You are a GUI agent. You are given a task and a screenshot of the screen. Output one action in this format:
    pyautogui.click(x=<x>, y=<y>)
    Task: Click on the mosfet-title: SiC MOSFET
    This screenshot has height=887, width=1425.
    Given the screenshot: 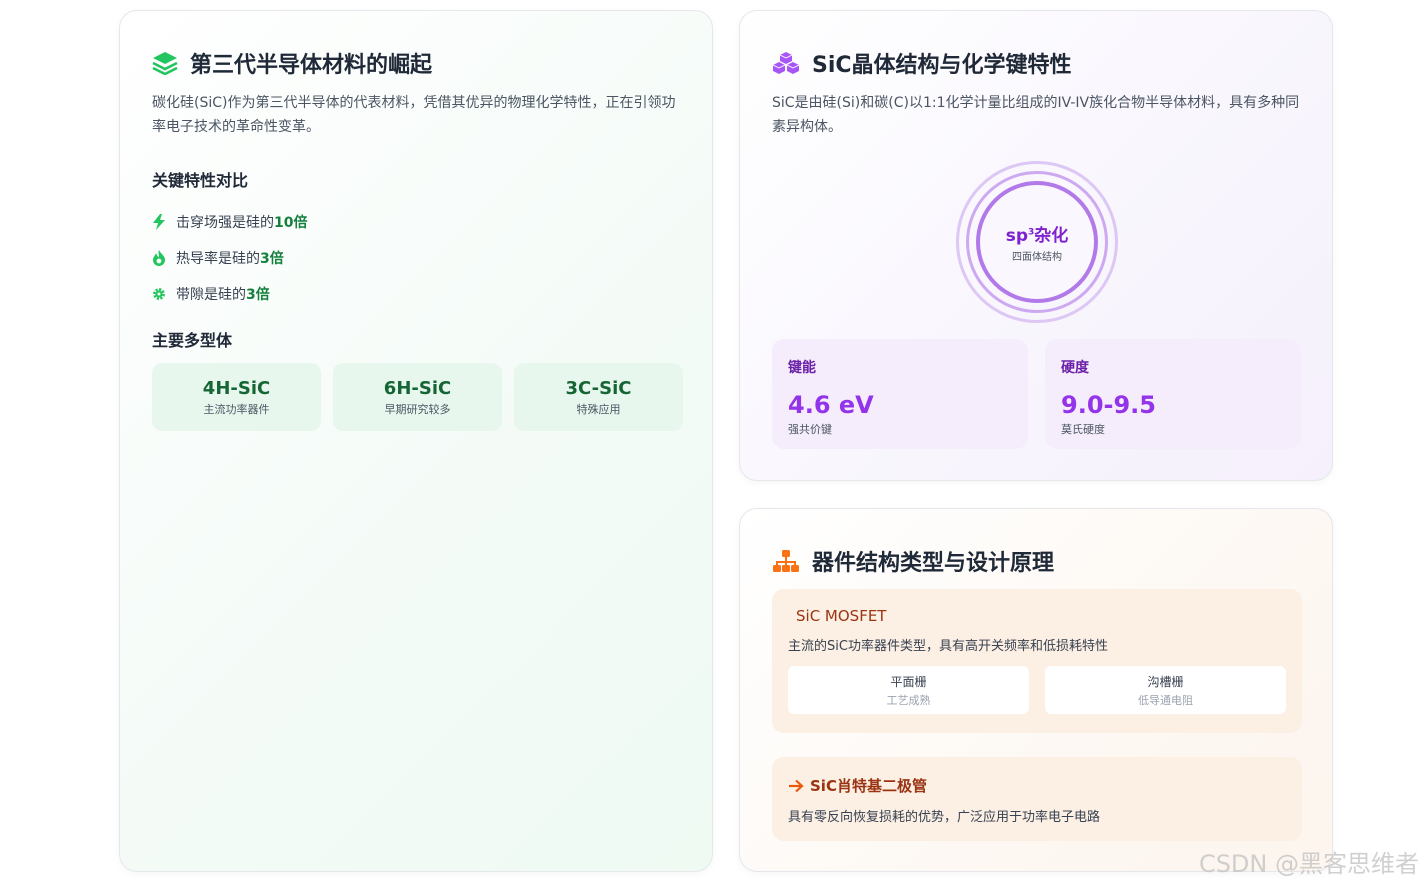 What is the action you would take?
    pyautogui.click(x=841, y=616)
    